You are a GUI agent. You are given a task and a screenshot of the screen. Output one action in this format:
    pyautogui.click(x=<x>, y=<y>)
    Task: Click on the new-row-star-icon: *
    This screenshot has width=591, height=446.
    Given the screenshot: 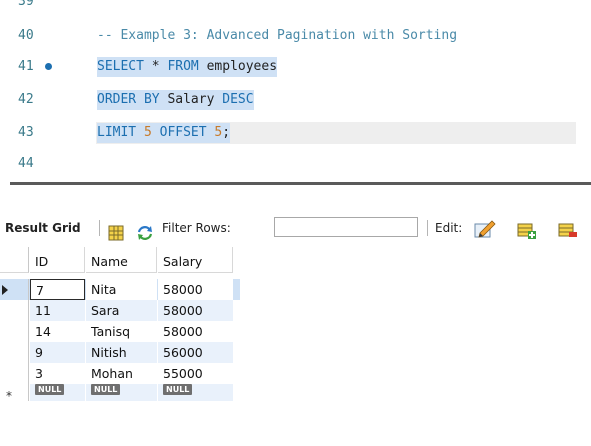 What is the action you would take?
    pyautogui.click(x=9, y=396)
    